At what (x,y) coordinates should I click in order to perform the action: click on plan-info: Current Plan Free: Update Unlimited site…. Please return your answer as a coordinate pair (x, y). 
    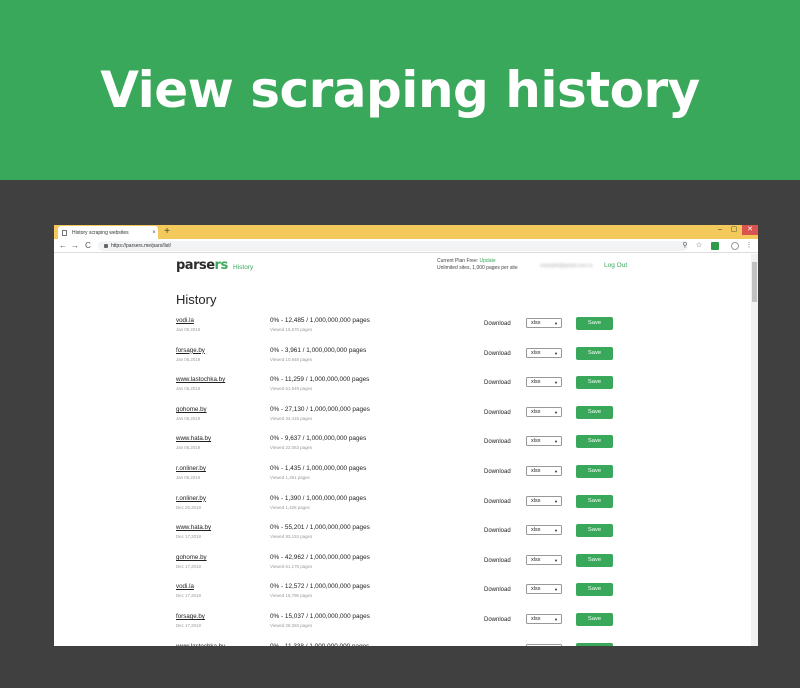
    Looking at the image, I should click on (477, 264).